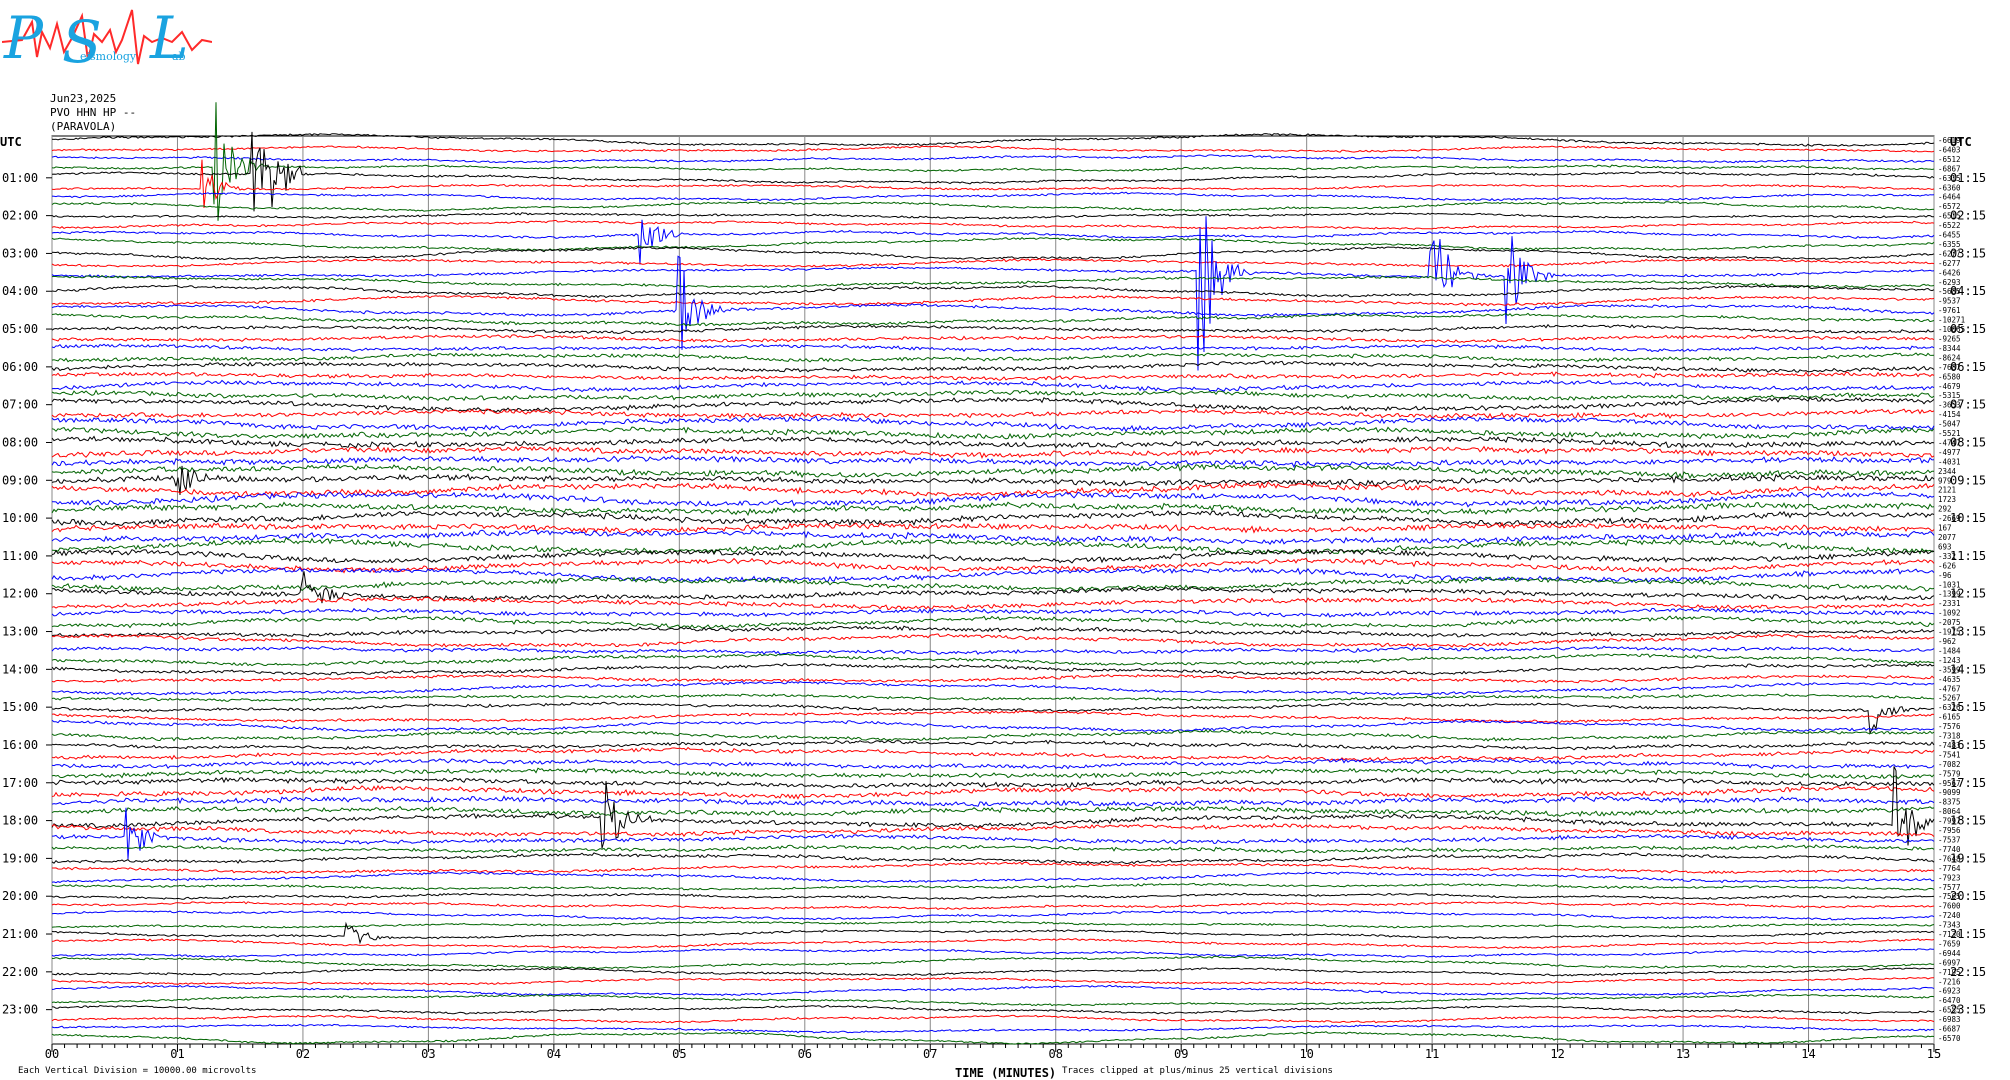 The image size is (2010, 1080). I want to click on left-hour-label: 08:00, so click(20, 442).